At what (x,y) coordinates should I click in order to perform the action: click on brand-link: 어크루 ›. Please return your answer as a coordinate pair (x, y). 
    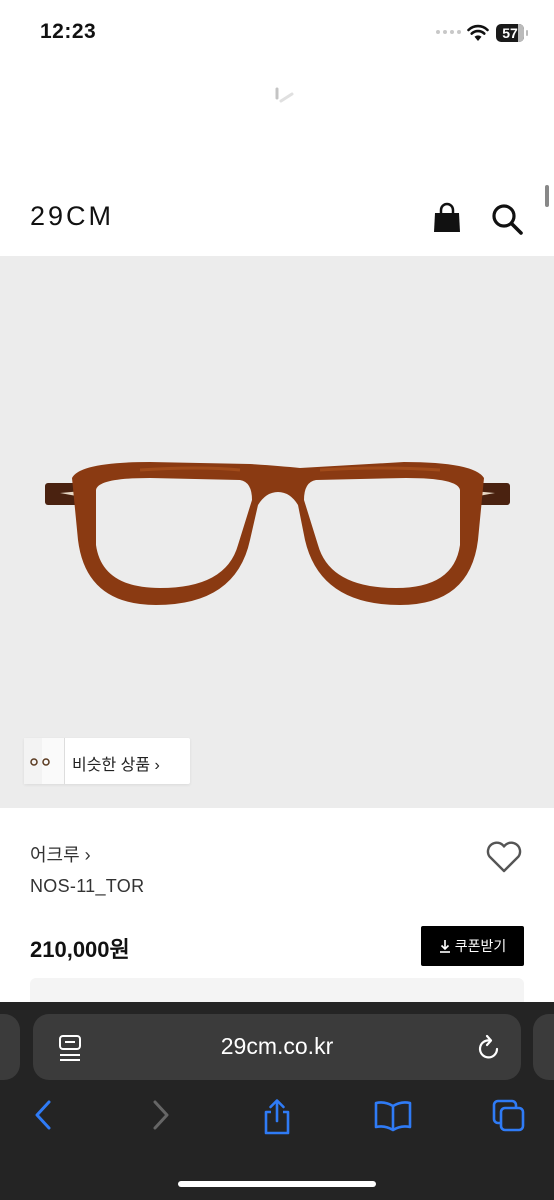
    Looking at the image, I should click on (60, 854).